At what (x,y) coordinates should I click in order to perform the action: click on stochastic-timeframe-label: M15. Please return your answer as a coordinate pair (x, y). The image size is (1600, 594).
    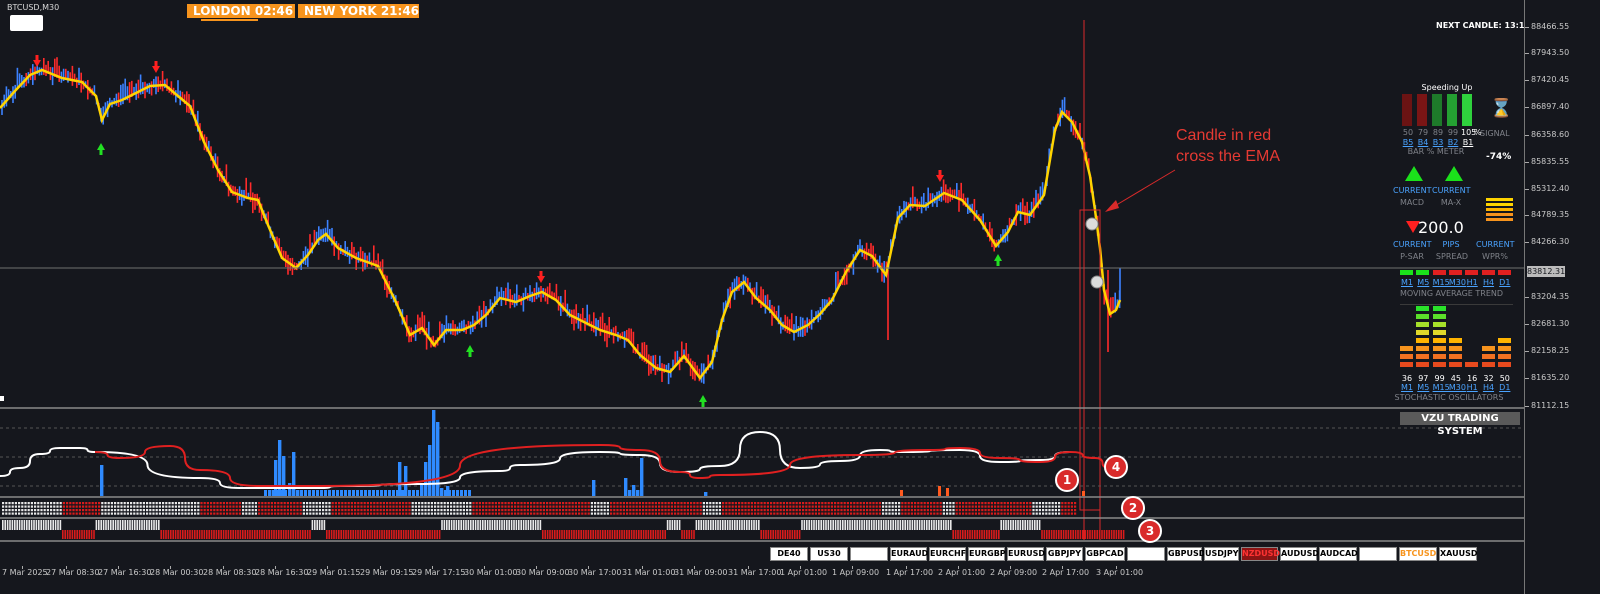
    Looking at the image, I should click on (1441, 387).